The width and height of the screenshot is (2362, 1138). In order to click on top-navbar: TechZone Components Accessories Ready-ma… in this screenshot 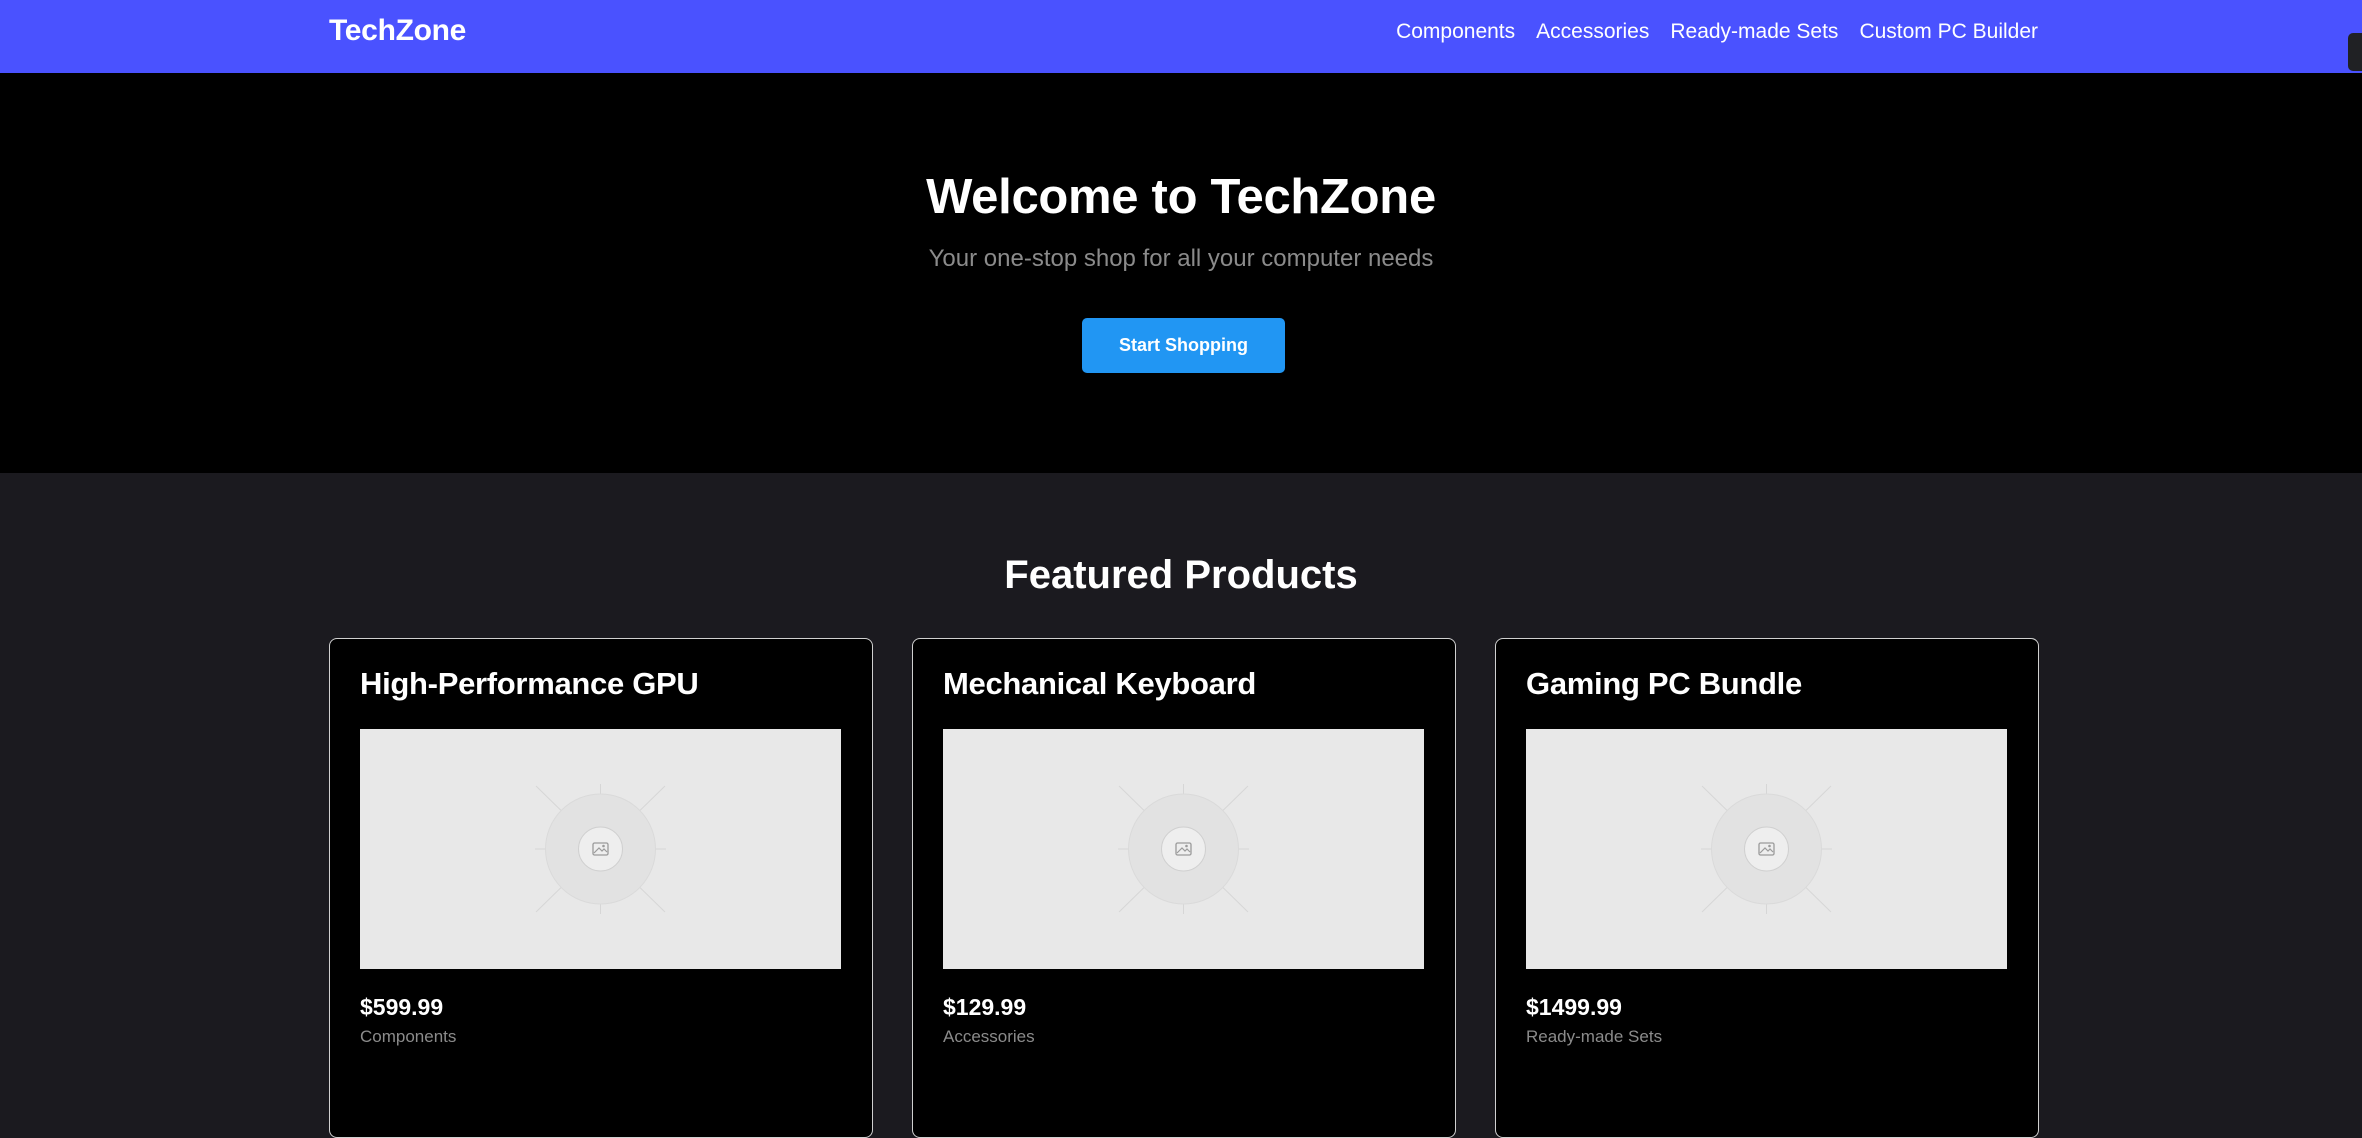, I will do `click(1181, 36)`.